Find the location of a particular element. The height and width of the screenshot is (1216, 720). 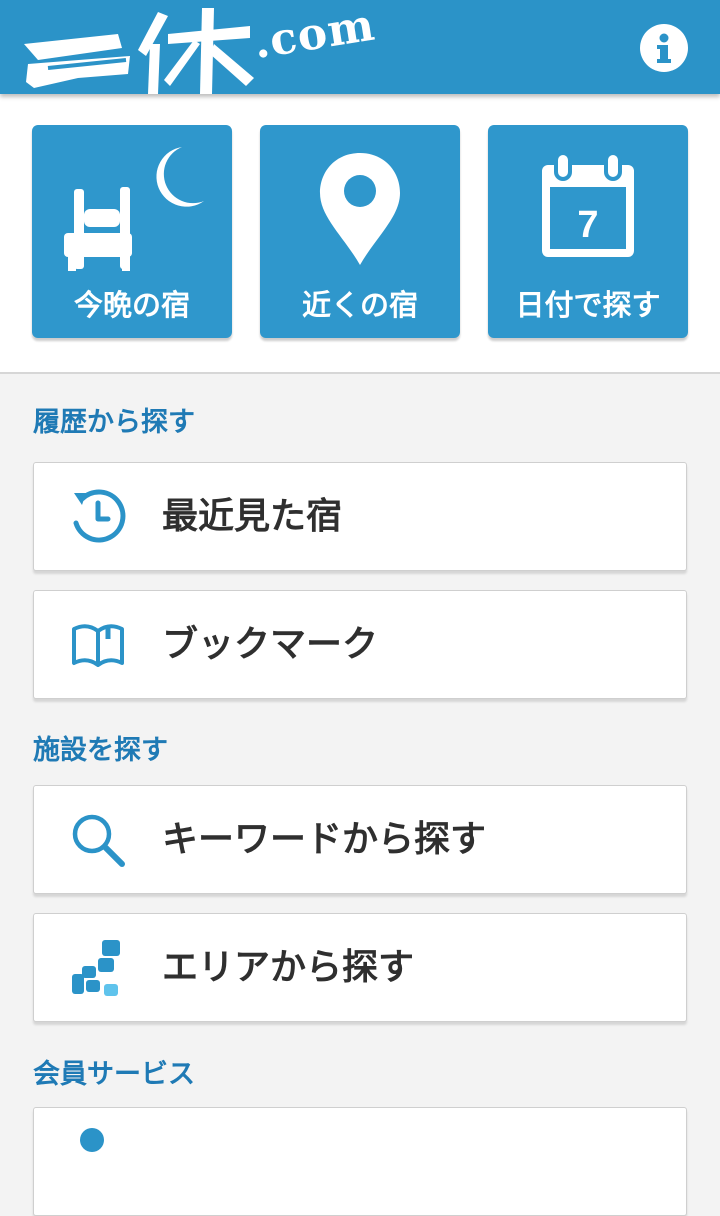

logo-kanji-icon is located at coordinates (139, 51).